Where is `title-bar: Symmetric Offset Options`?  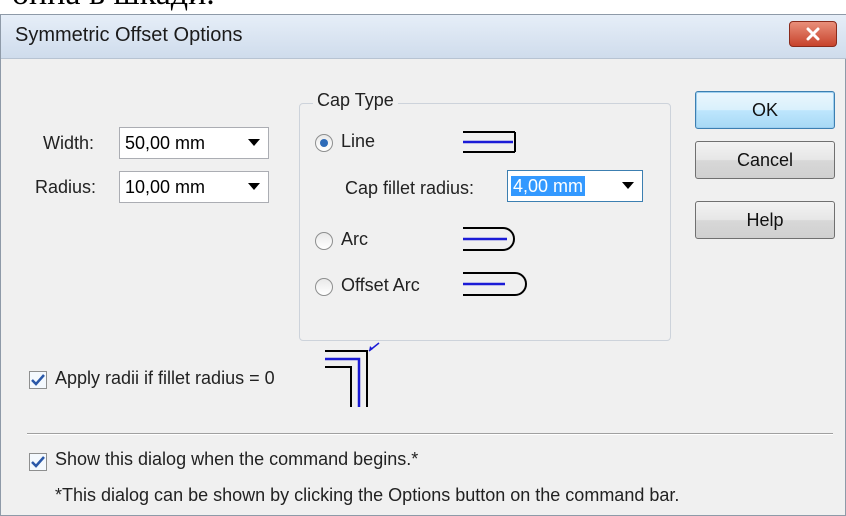 title-bar: Symmetric Offset Options is located at coordinates (423, 37).